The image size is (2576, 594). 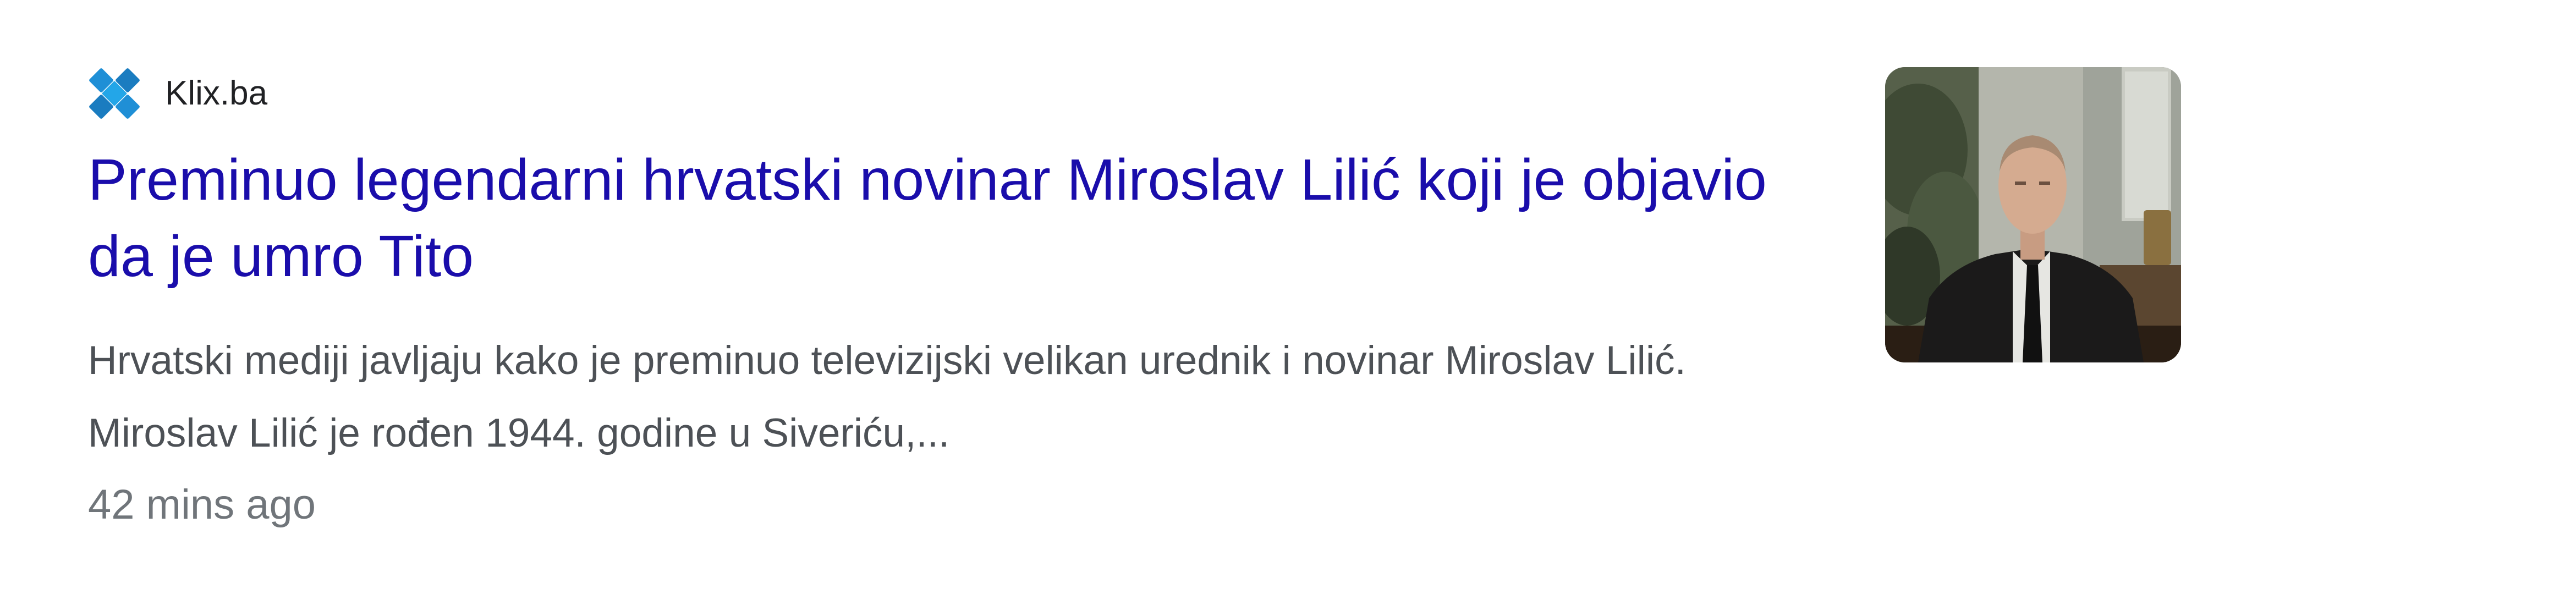 What do you see at coordinates (2033, 215) in the screenshot?
I see `news-thumbnail-image` at bounding box center [2033, 215].